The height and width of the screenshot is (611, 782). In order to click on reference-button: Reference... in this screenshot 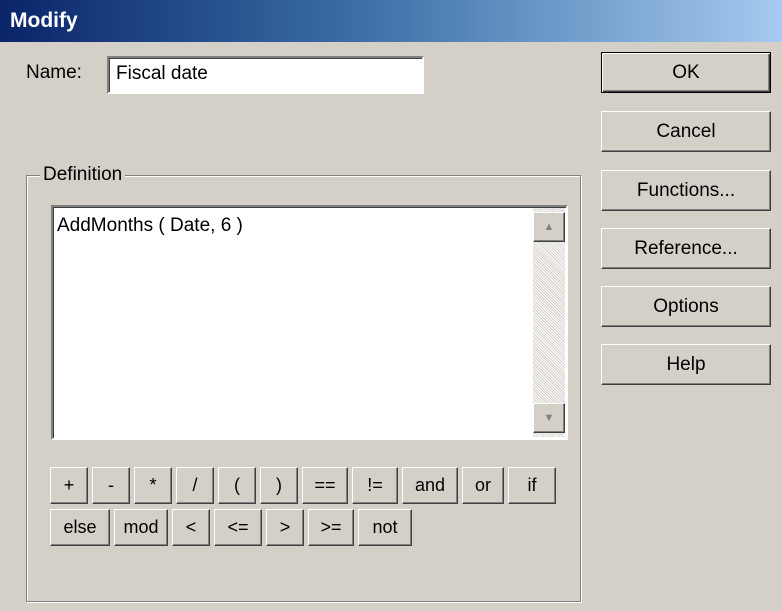, I will do `click(686, 248)`.